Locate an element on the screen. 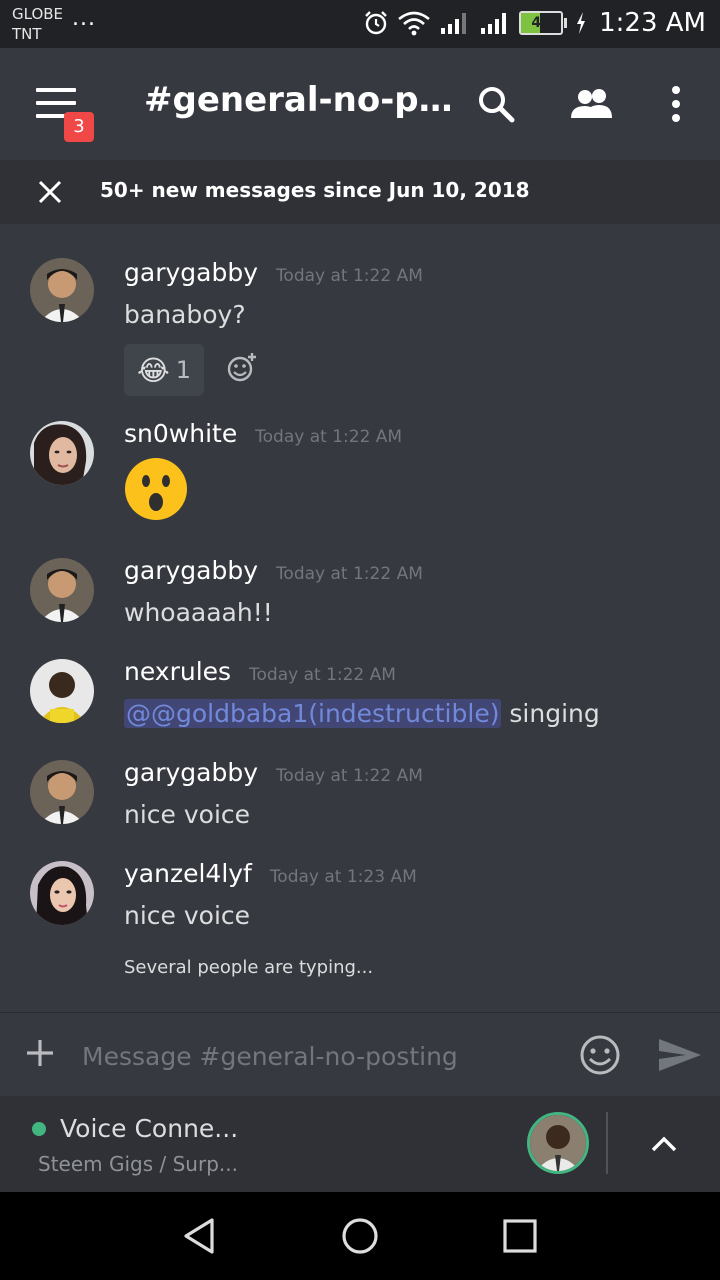  more-icon is located at coordinates (676, 104).